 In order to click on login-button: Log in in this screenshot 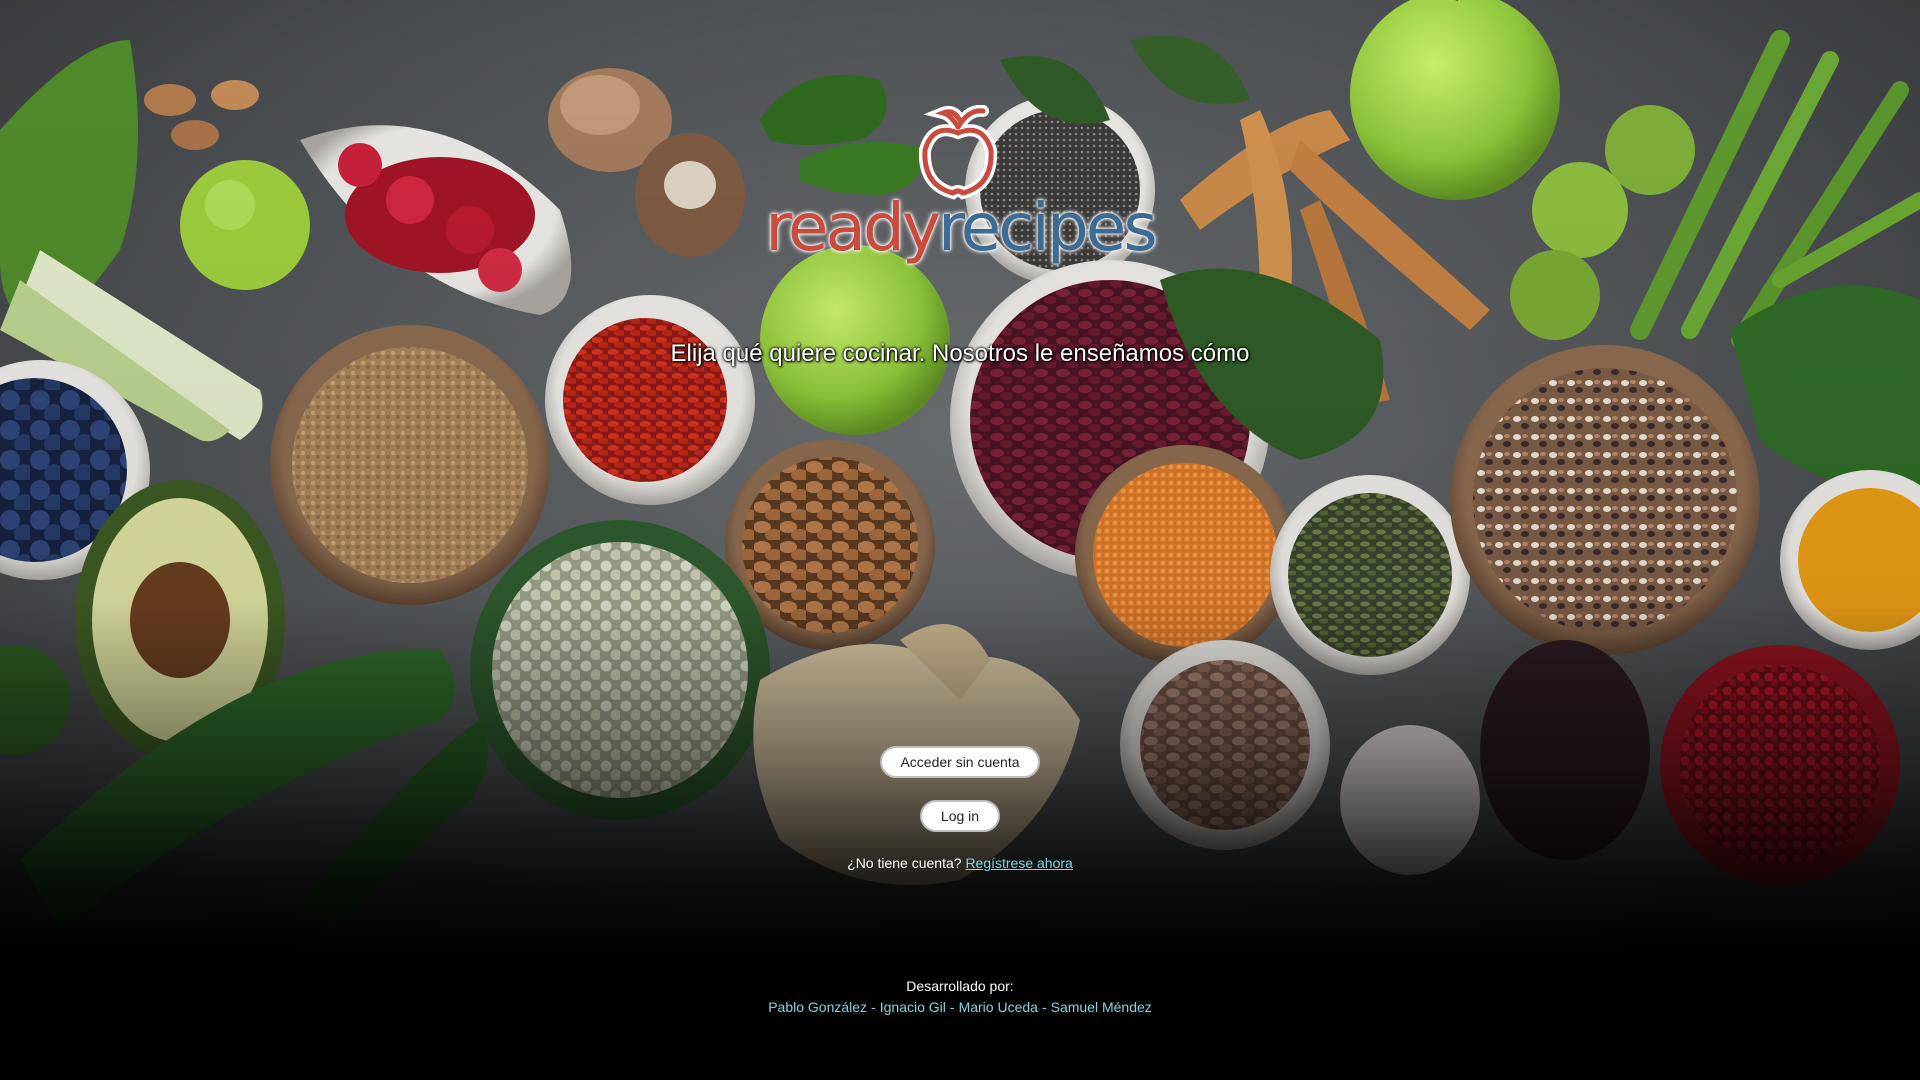, I will do `click(960, 816)`.